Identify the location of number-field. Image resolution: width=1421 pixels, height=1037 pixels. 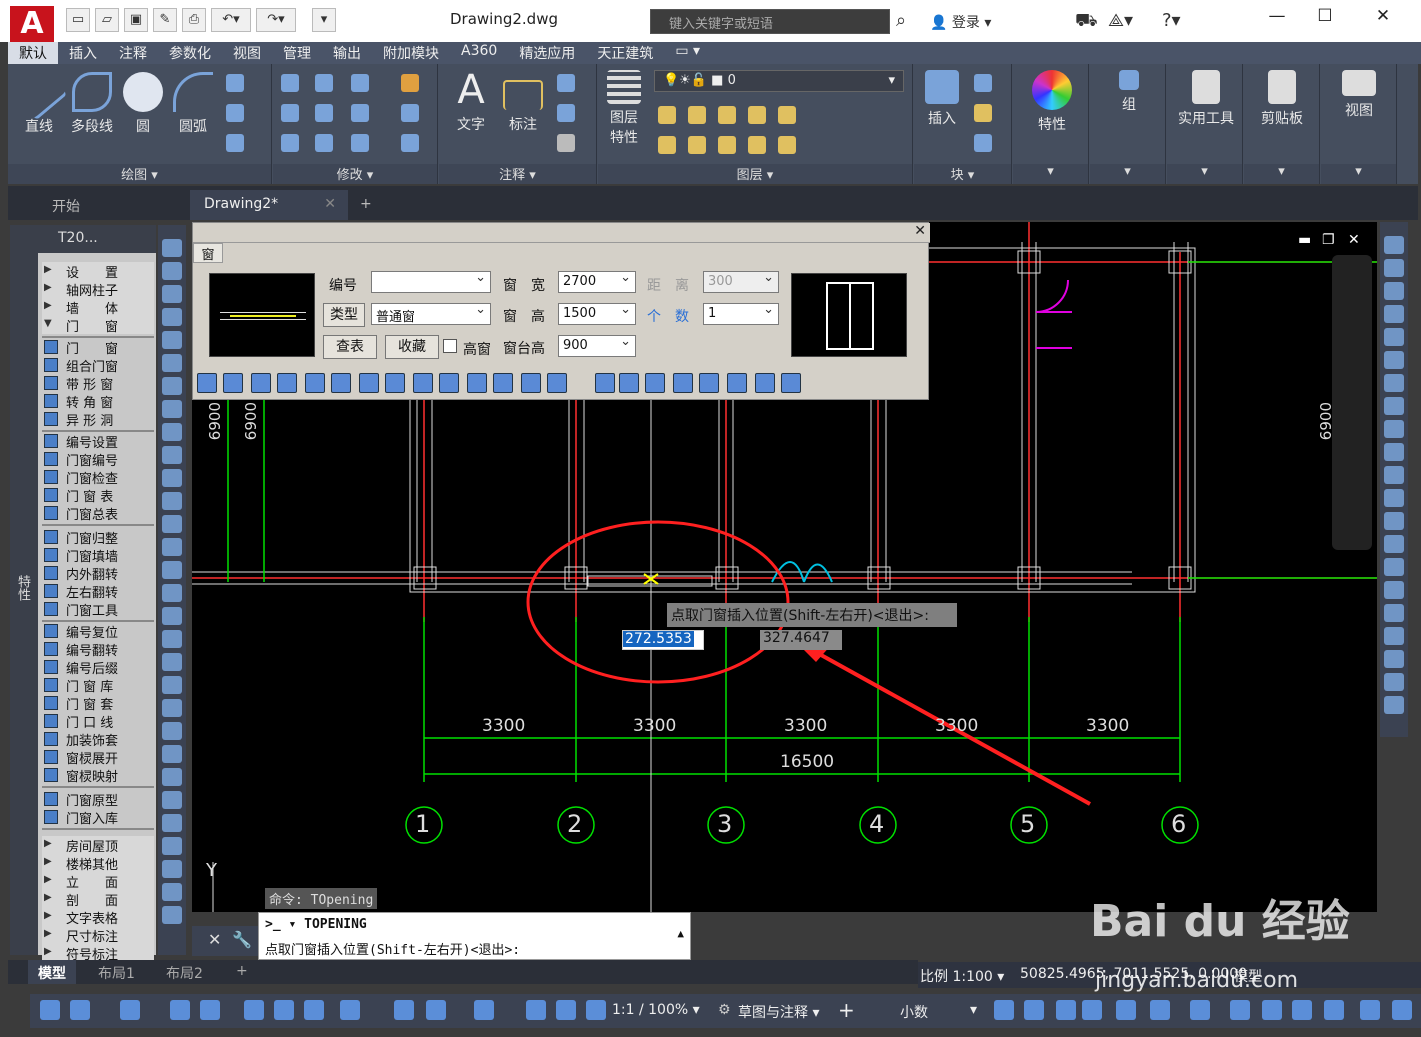
(431, 281).